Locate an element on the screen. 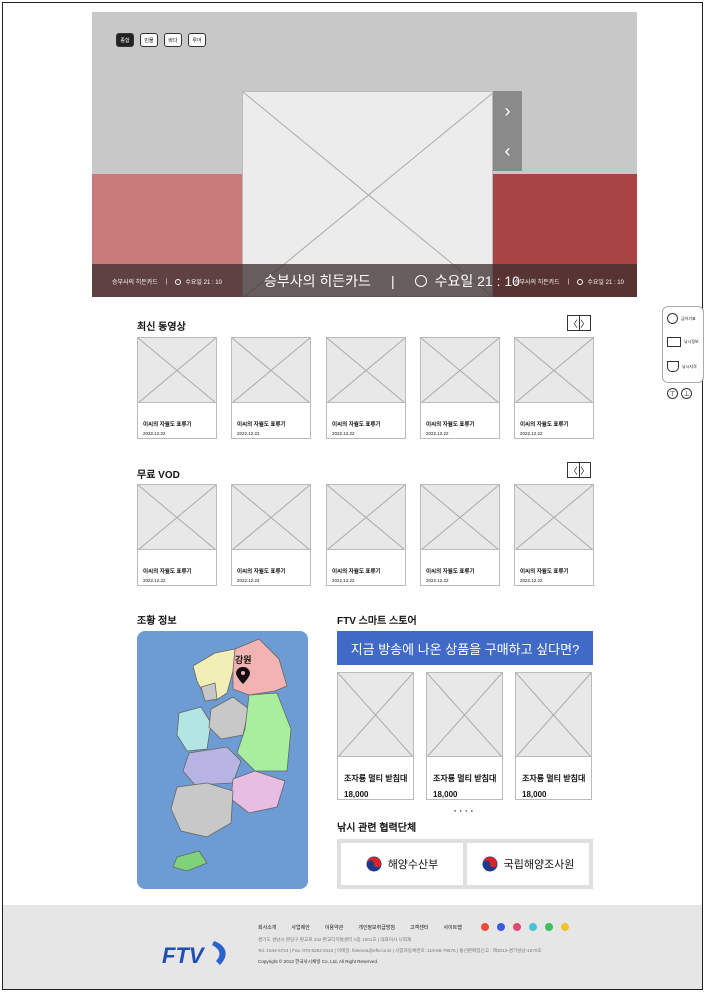  region-gangwon is located at coordinates (260, 667).